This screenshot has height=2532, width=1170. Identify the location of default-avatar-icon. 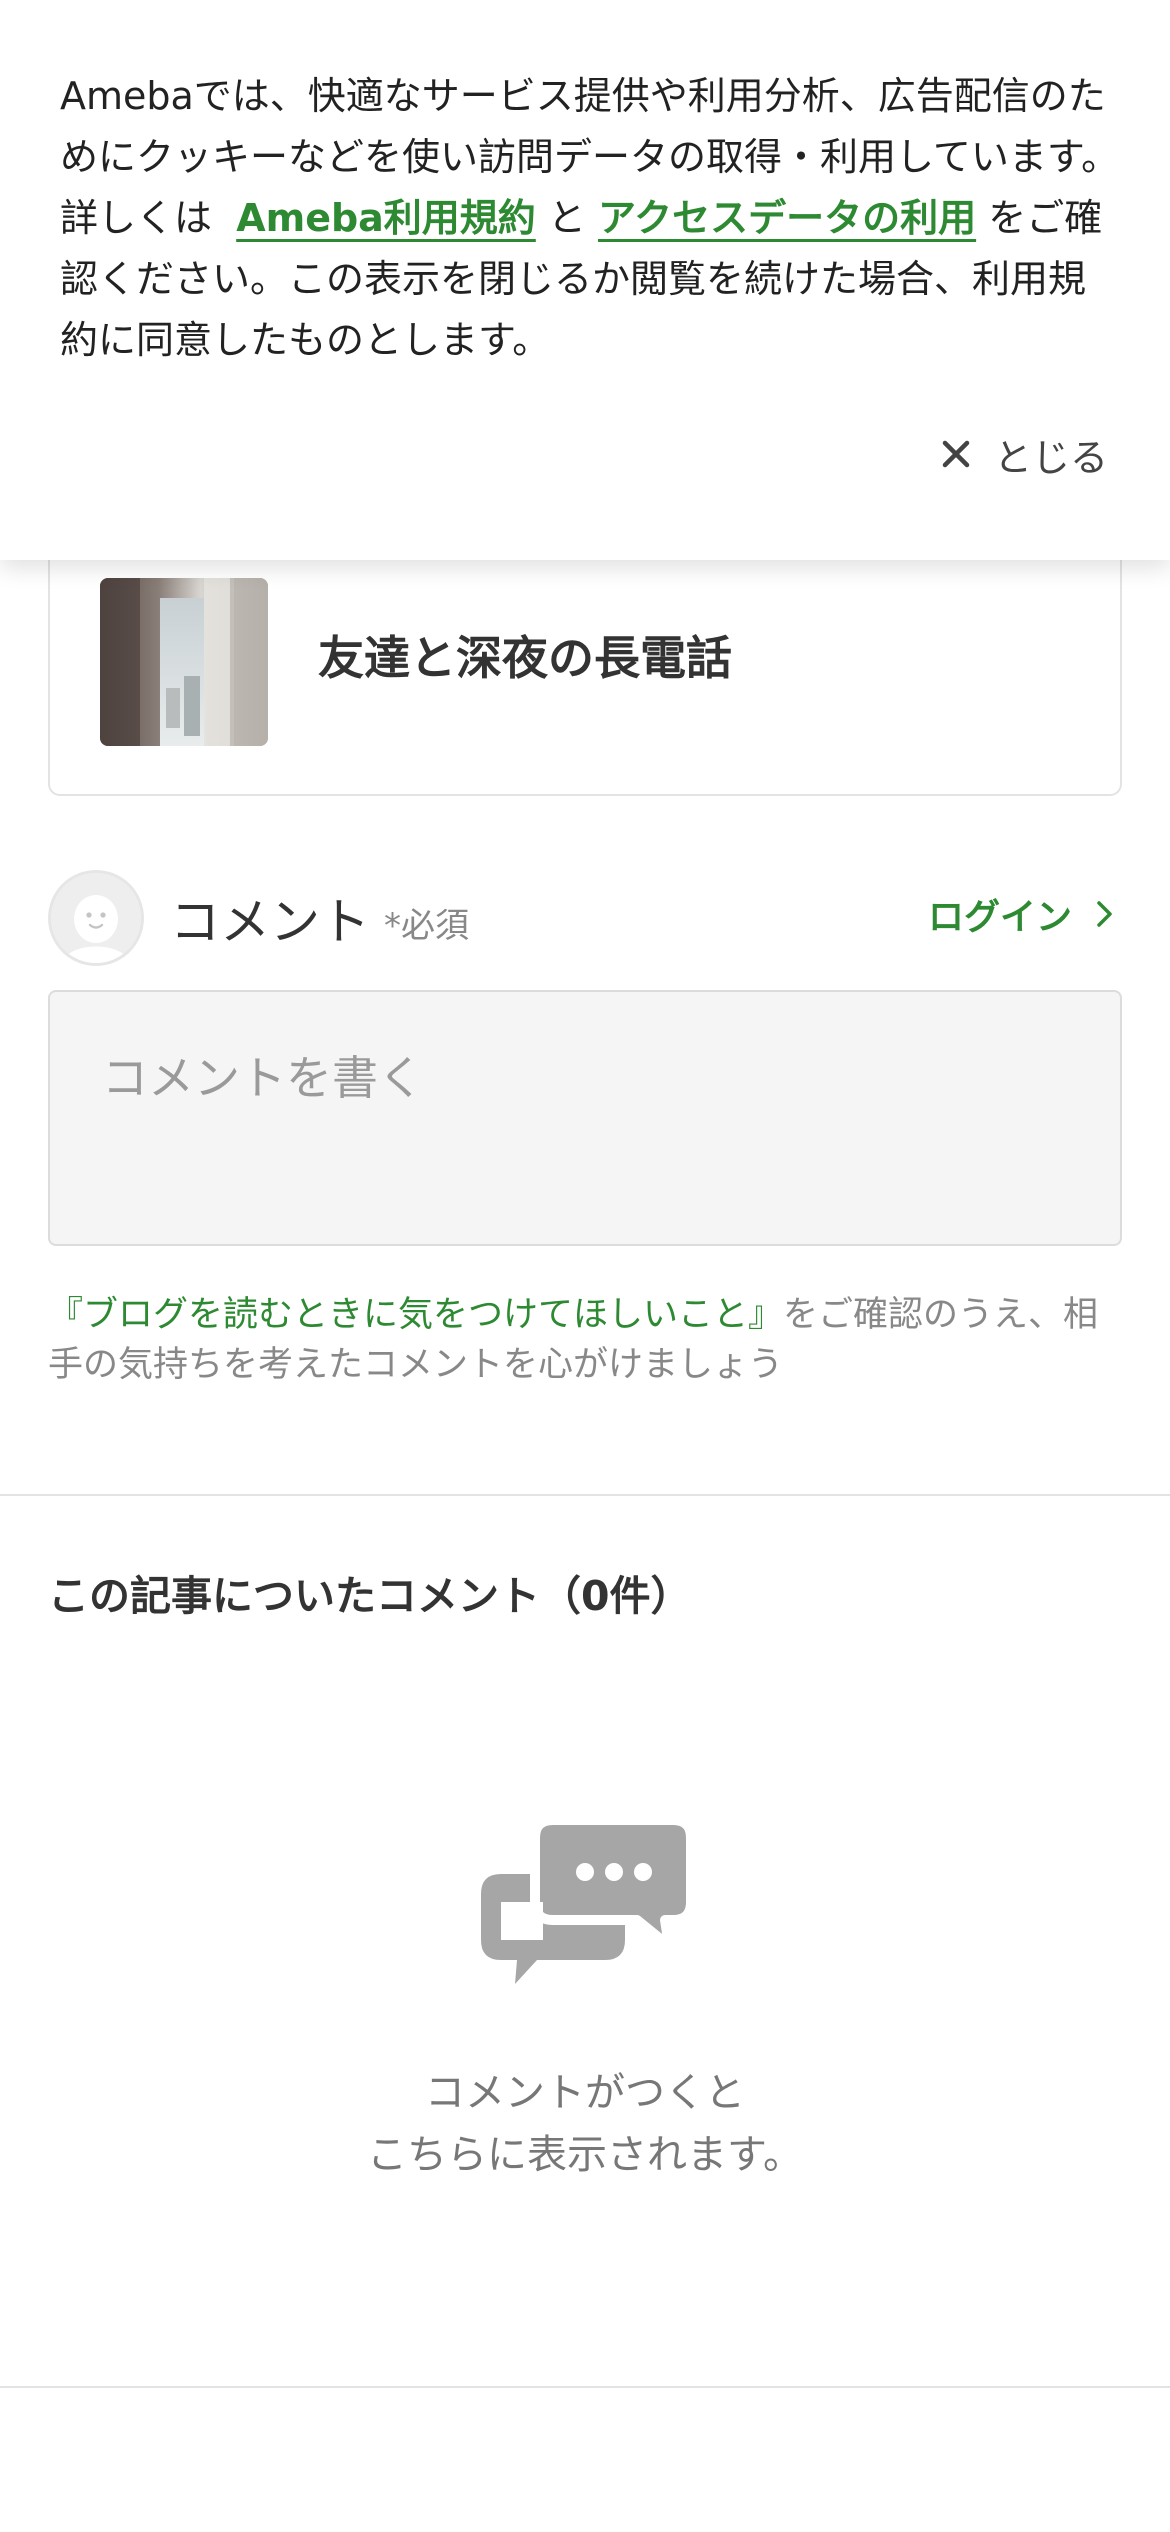
(96, 918).